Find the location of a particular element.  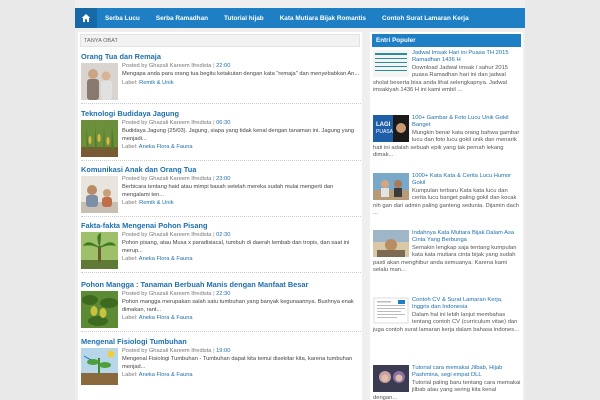

nav-item-serba-lucu: Serba Lucu is located at coordinates (122, 18).